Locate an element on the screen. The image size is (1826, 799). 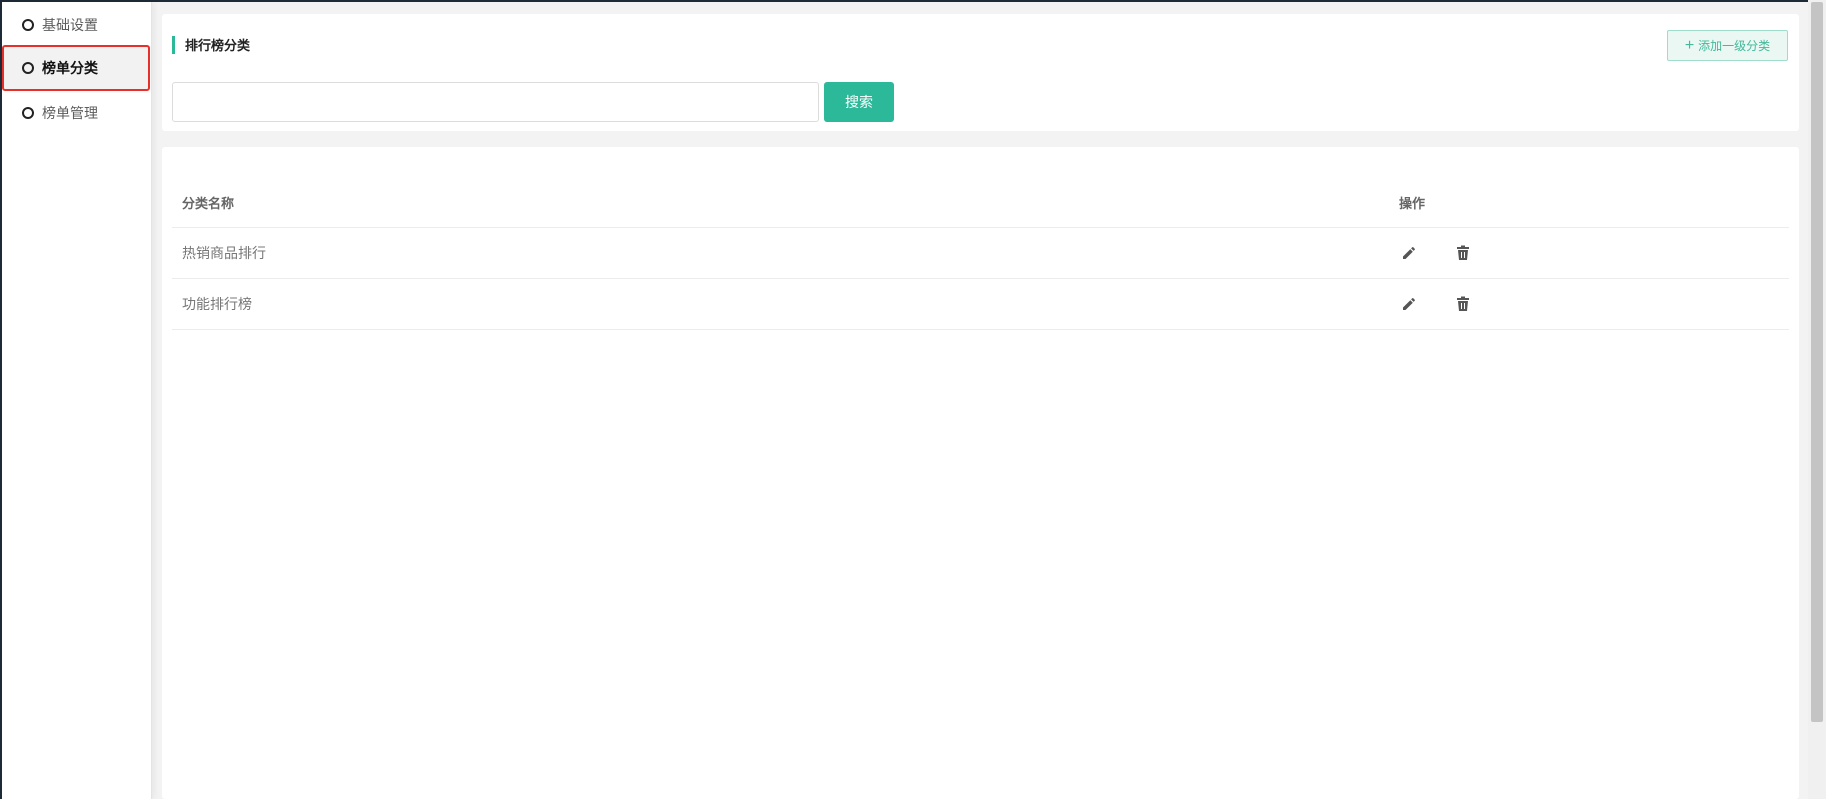
table-row: 热销商品排行 is located at coordinates (980, 253).